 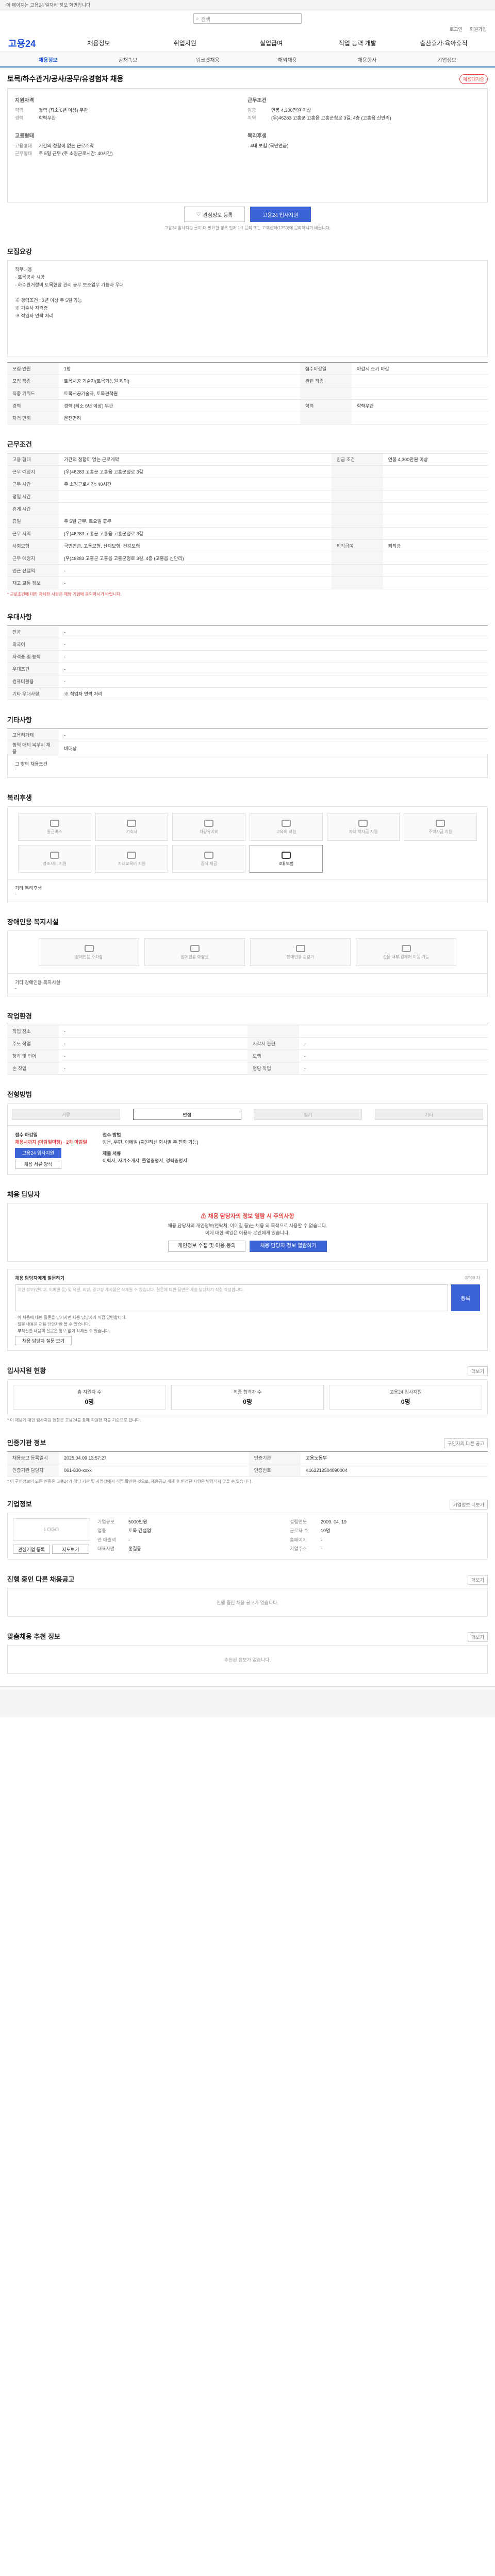 What do you see at coordinates (300, 956) in the screenshot?
I see `disabled-facility-label: 장애인용 승강기` at bounding box center [300, 956].